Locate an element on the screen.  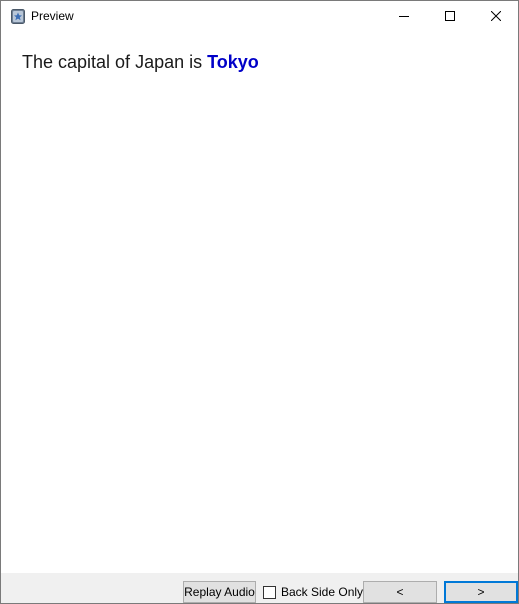
minimize-button is located at coordinates (404, 16).